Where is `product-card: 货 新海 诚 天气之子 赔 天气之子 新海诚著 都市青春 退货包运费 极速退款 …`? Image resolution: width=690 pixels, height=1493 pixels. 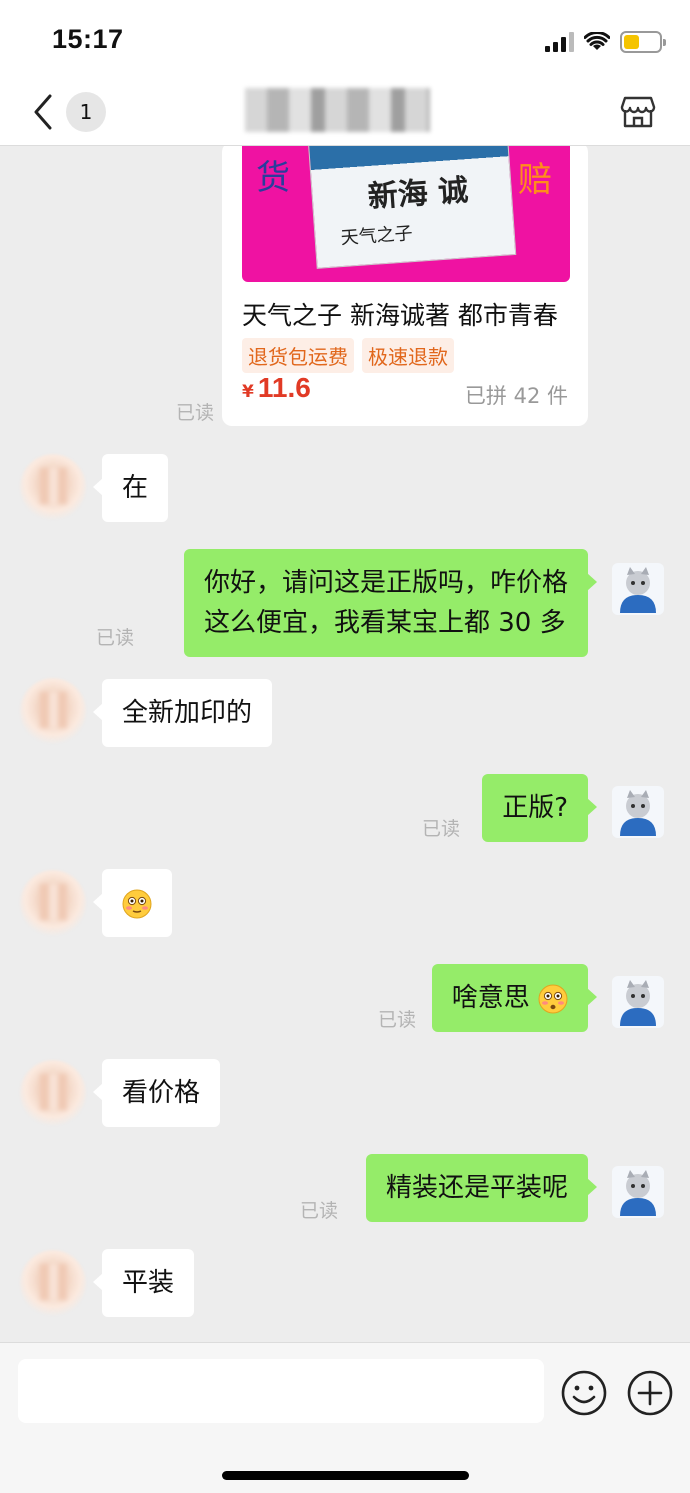 product-card: 货 新海 诚 天气之子 赔 天气之子 新海诚著 都市青春 退货包运费 极速退款 … is located at coordinates (405, 286).